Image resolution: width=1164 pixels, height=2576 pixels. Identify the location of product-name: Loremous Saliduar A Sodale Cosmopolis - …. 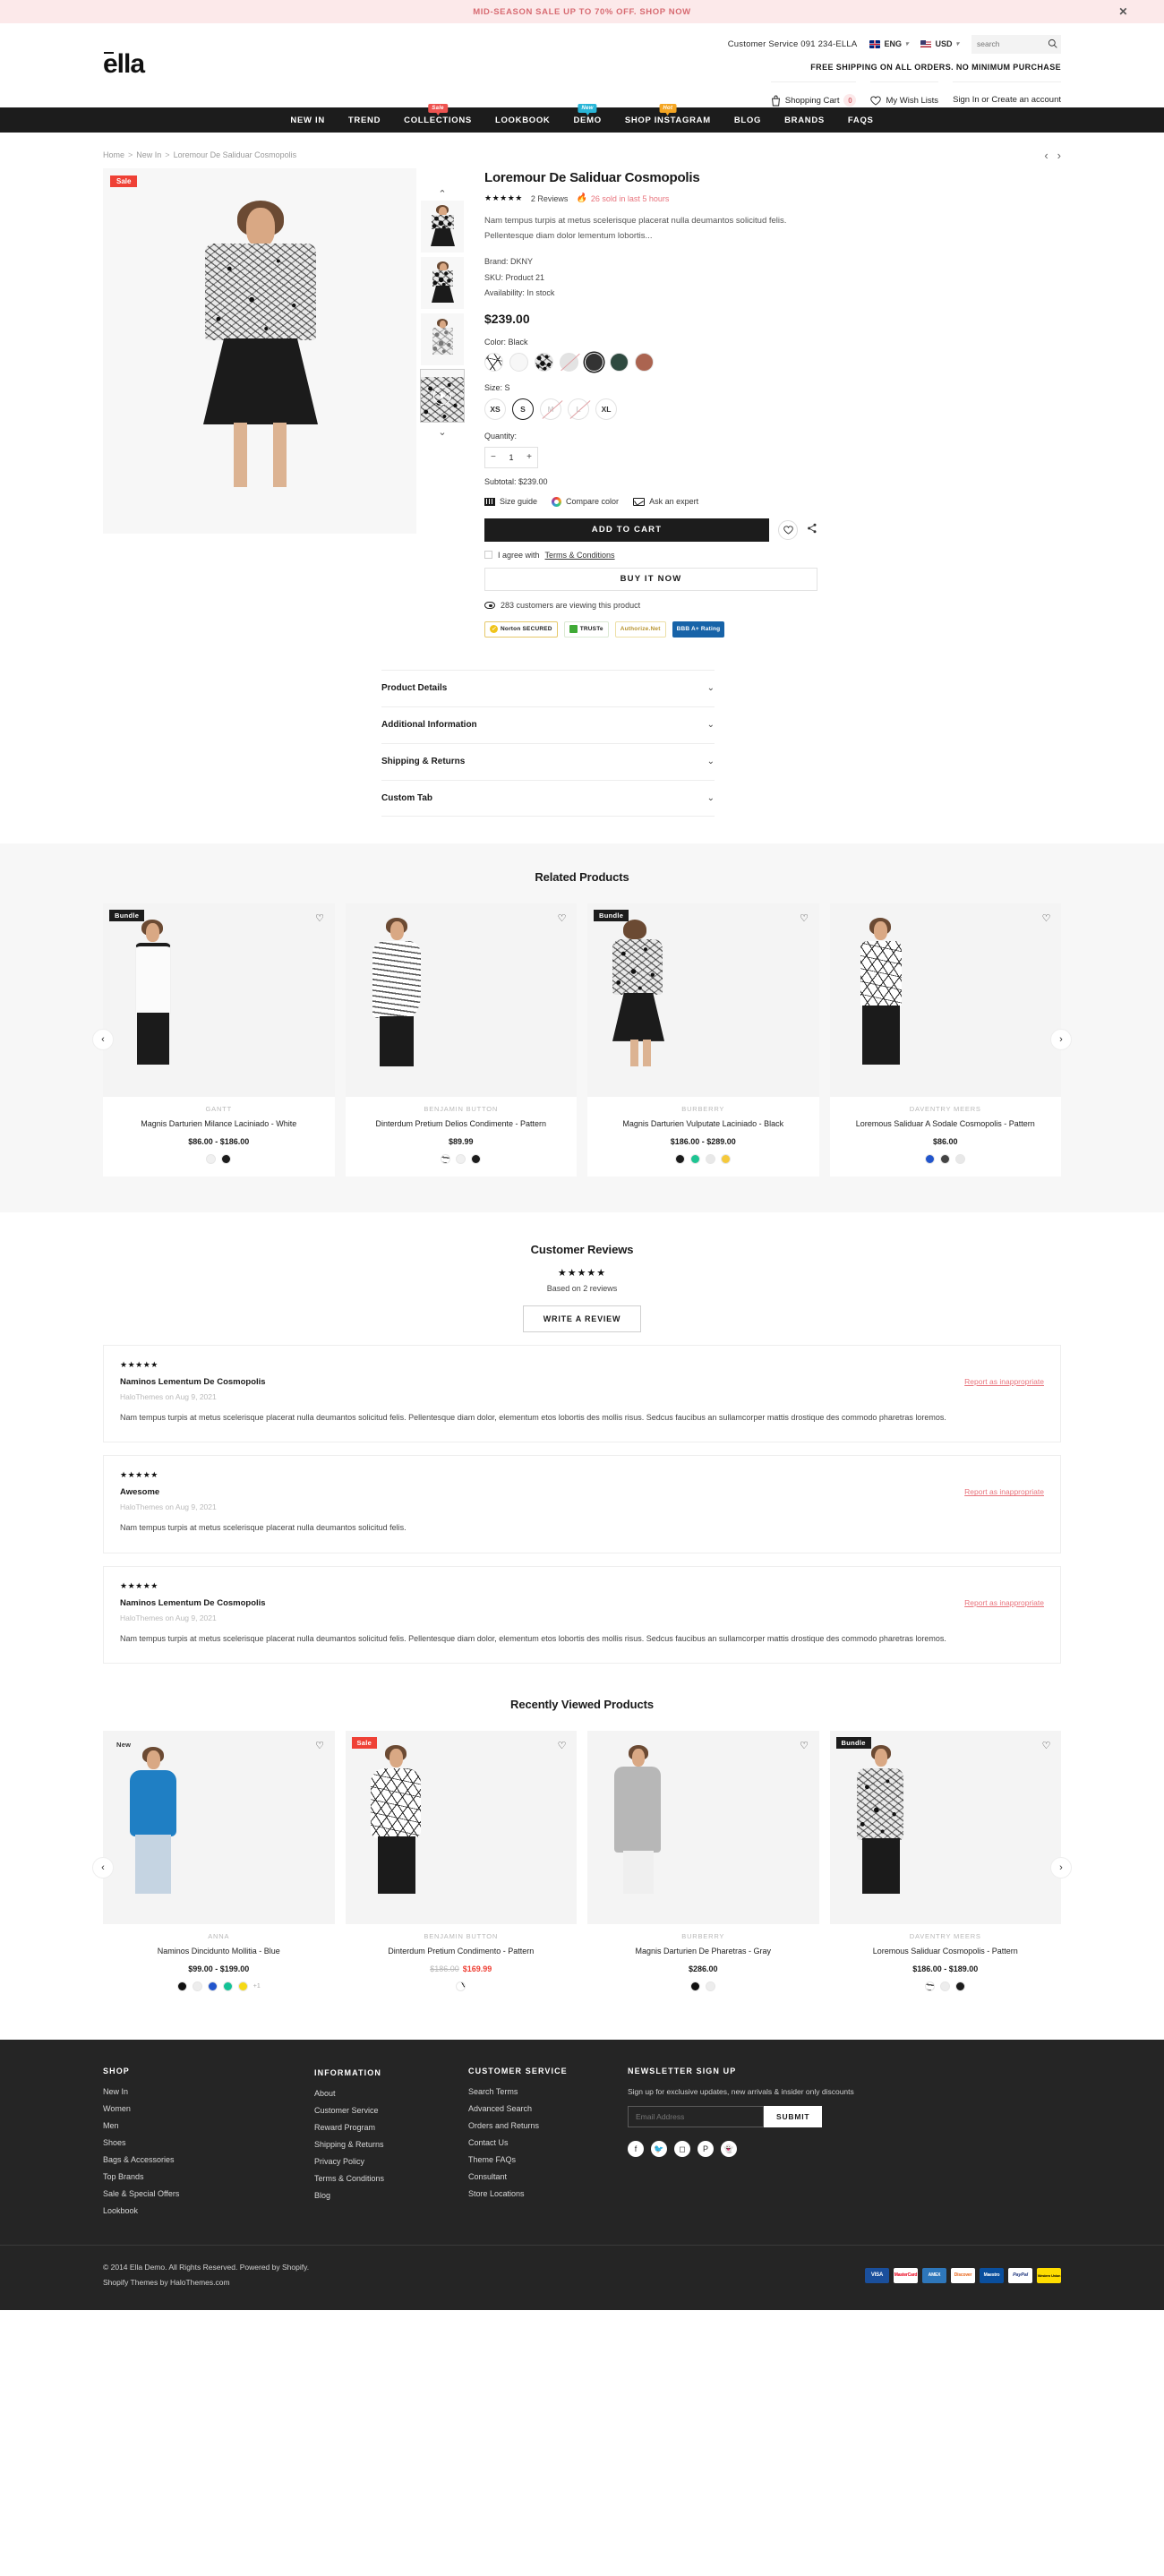
(946, 1125).